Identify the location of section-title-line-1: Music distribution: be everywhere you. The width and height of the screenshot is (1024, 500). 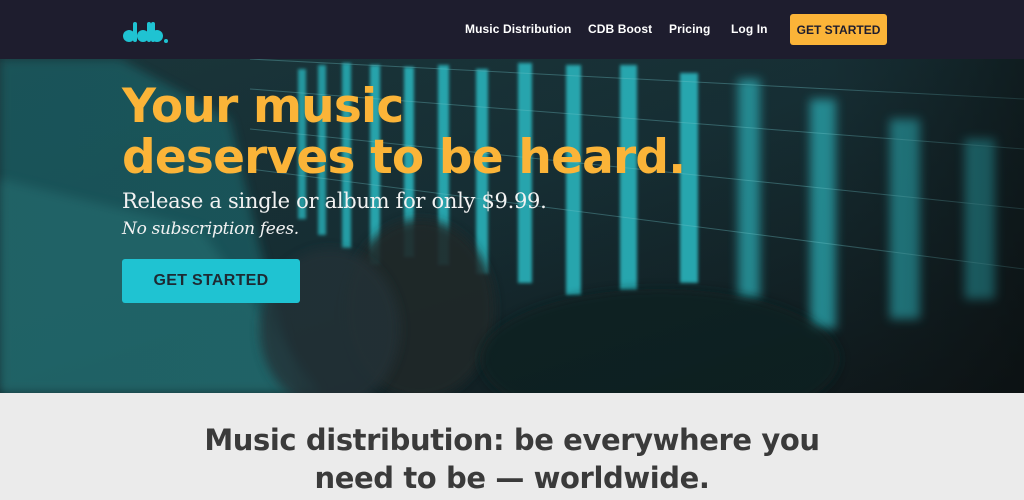
(512, 440).